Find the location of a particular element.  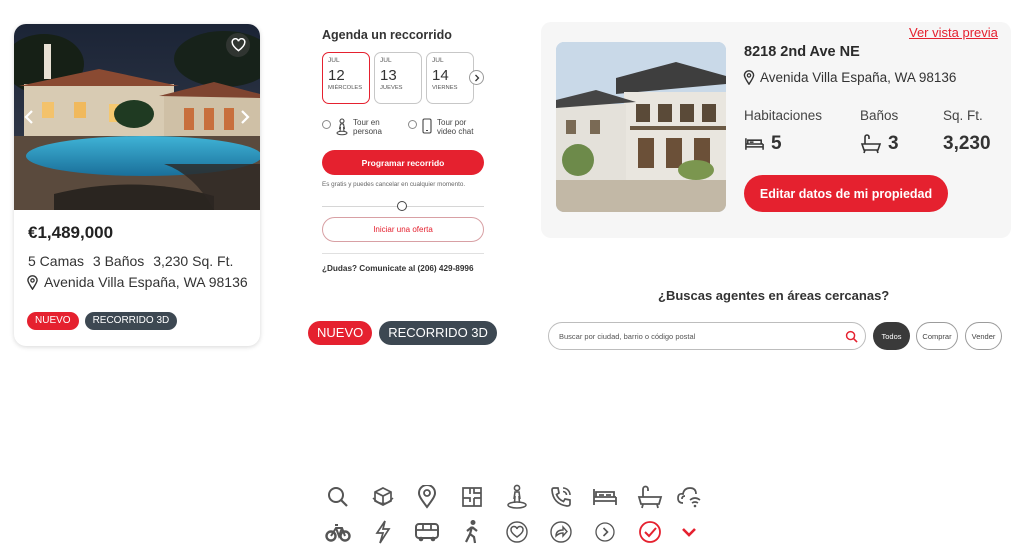

badge-3d-tour: RECORRIDO 3D is located at coordinates (131, 321).